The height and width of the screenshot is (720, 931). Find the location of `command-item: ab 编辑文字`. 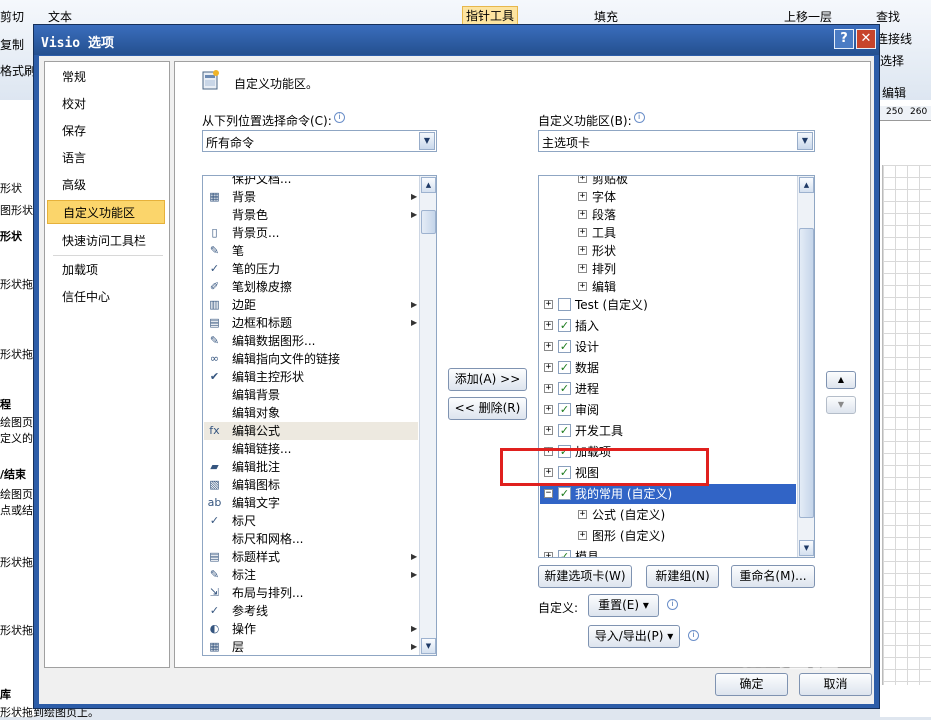

command-item: ab 编辑文字 is located at coordinates (311, 503).